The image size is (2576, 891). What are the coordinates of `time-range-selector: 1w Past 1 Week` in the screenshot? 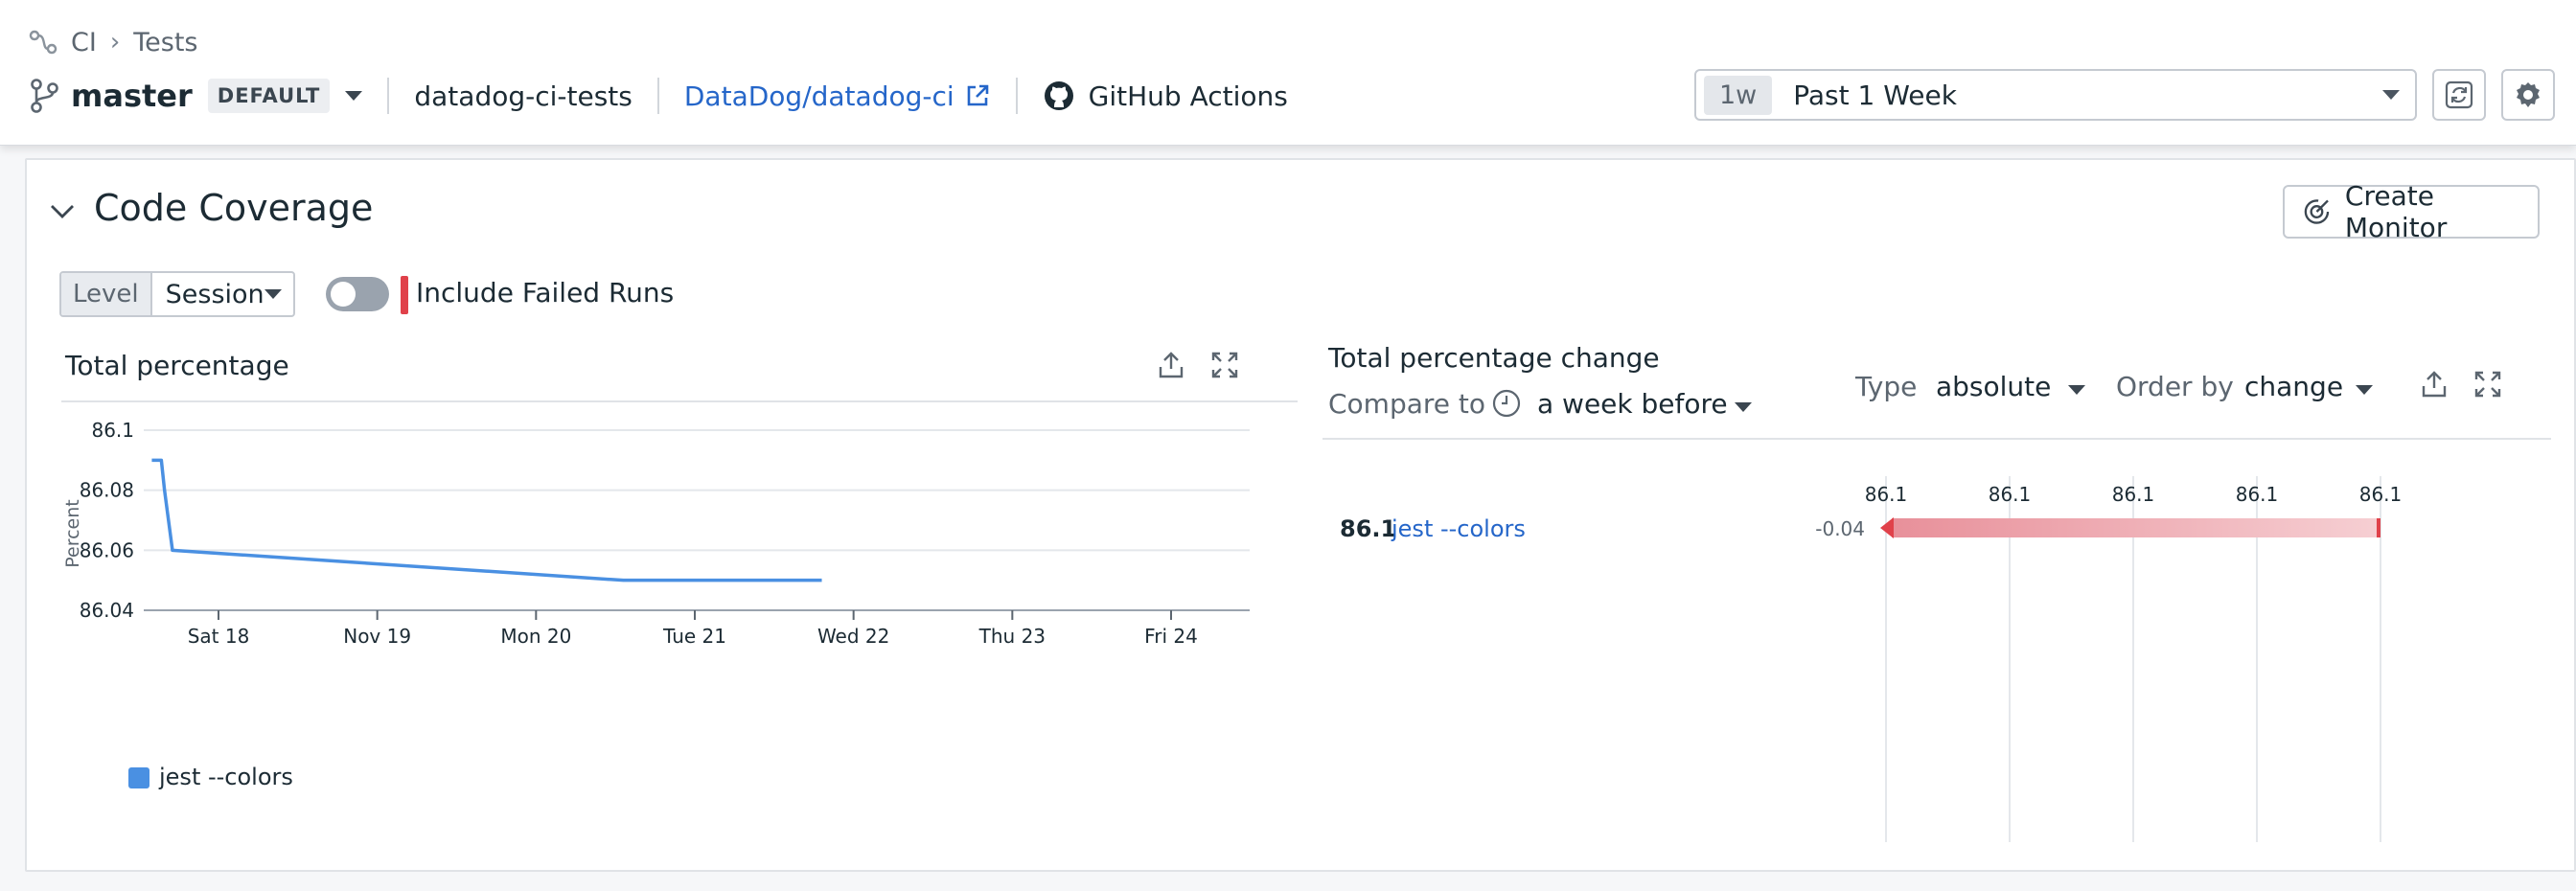 It's located at (2055, 95).